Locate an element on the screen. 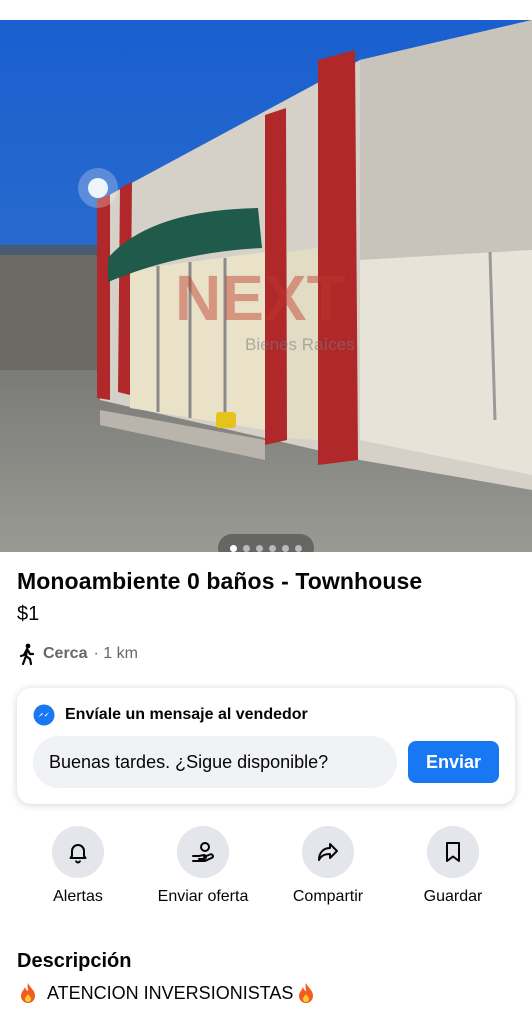 Image resolution: width=532 pixels, height=1025 pixels. share-icon-circle is located at coordinates (328, 852).